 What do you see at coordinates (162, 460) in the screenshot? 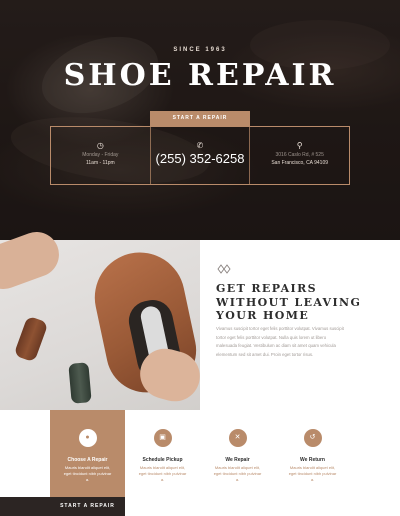
I see `step-title: Schedule Pickup` at bounding box center [162, 460].